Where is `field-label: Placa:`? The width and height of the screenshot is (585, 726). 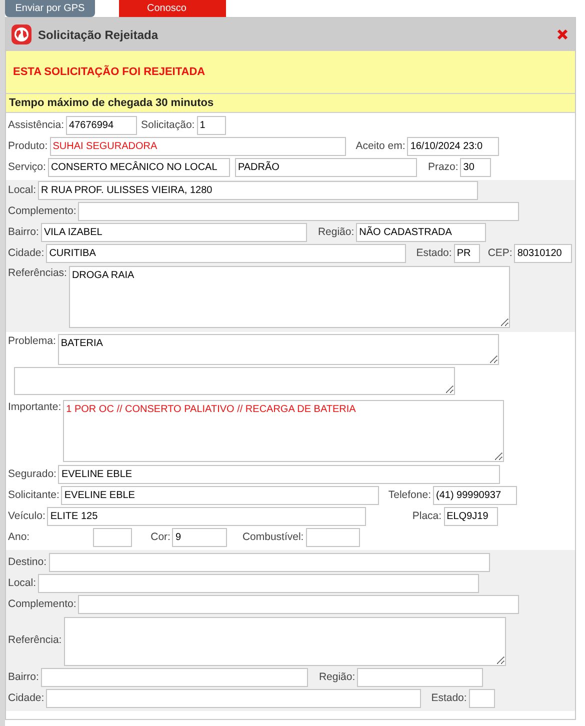 field-label: Placa: is located at coordinates (427, 516).